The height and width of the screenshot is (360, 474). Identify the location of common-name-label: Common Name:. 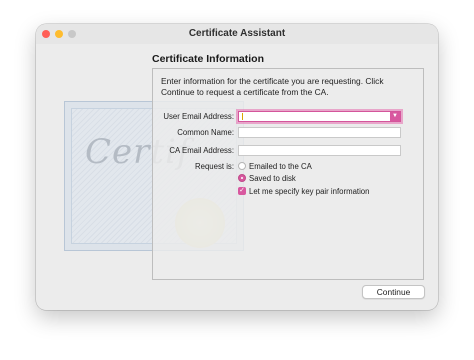
(205, 132).